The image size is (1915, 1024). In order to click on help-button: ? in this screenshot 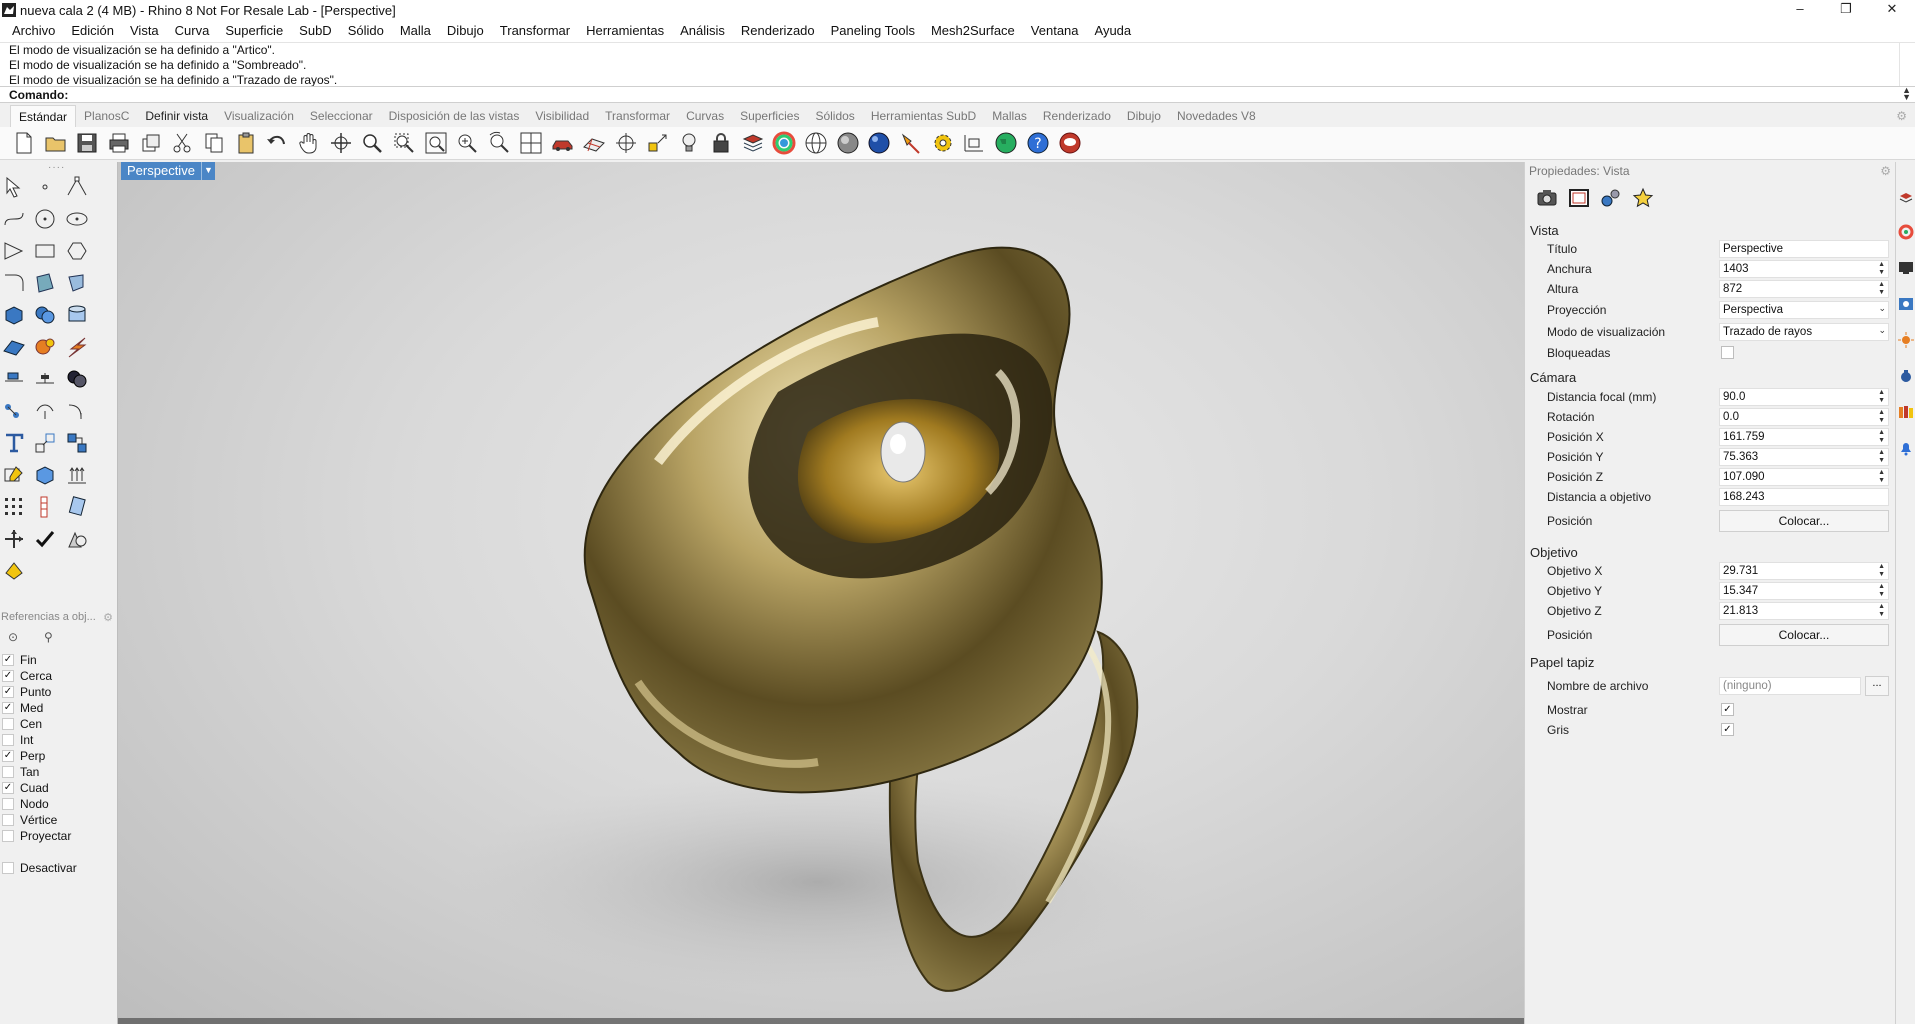, I will do `click(1038, 143)`.